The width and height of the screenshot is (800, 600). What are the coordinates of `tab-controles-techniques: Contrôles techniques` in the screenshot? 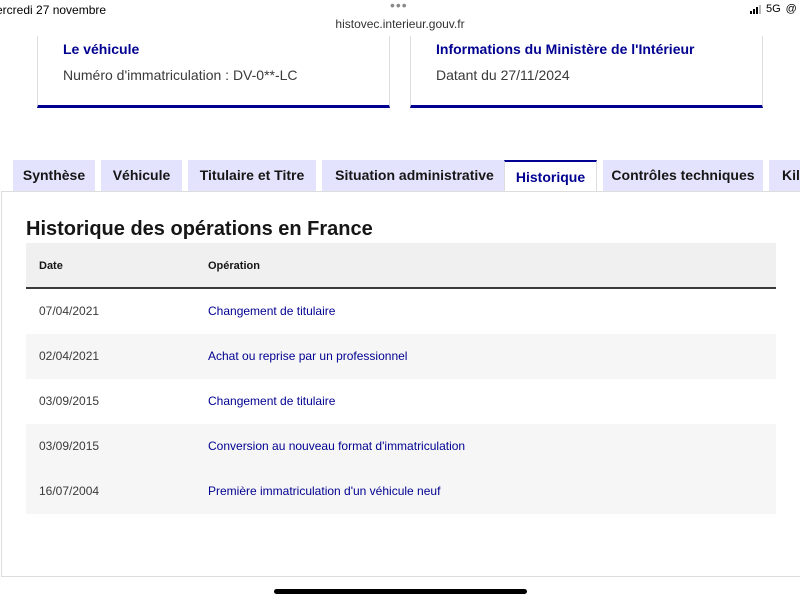 It's located at (683, 175).